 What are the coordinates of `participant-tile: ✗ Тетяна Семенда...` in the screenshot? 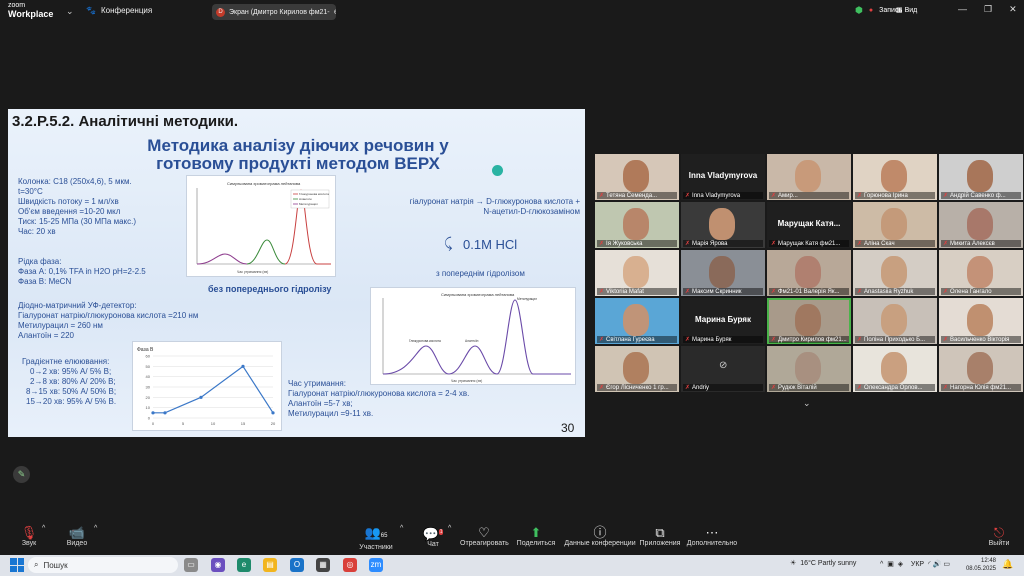 It's located at (637, 177).